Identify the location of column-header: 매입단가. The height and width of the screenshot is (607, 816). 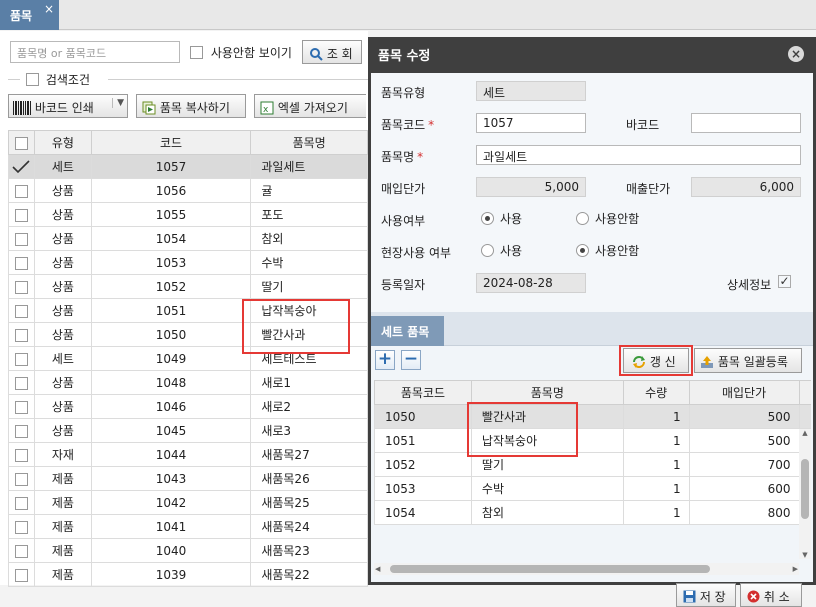
(744, 393).